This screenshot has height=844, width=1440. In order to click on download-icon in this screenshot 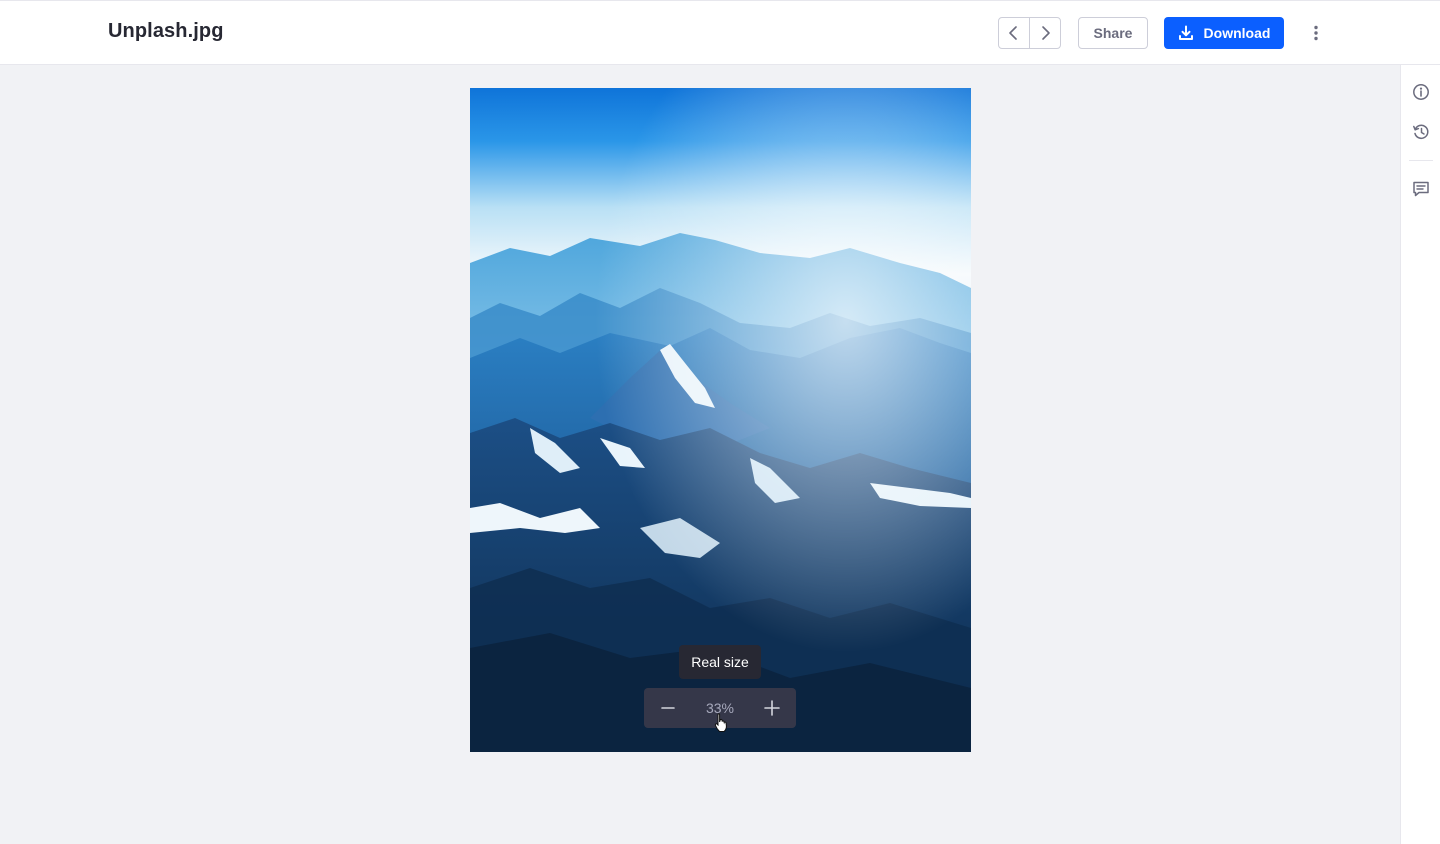, I will do `click(1185, 32)`.